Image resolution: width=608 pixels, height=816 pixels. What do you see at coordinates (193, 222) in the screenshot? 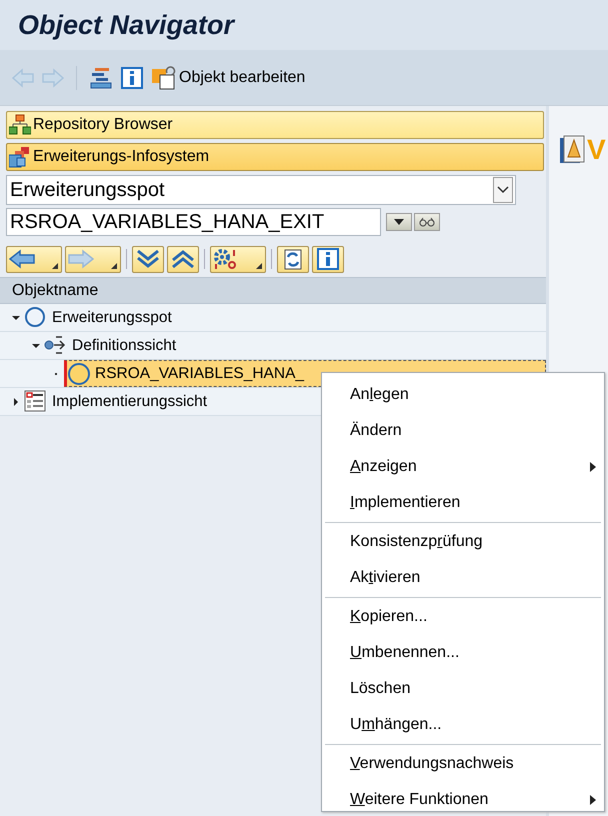
I see `object-name-field: RSROA_VARIABLES_HANA_EXIT` at bounding box center [193, 222].